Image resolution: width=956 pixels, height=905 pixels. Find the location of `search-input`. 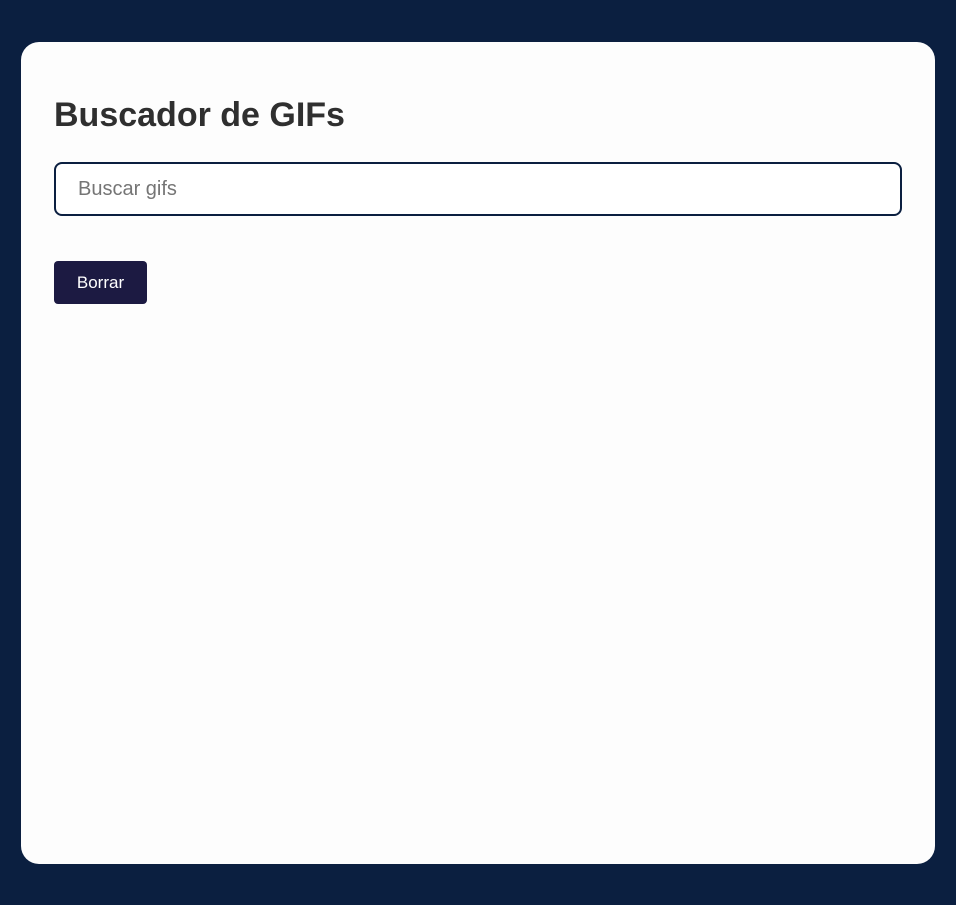

search-input is located at coordinates (478, 189).